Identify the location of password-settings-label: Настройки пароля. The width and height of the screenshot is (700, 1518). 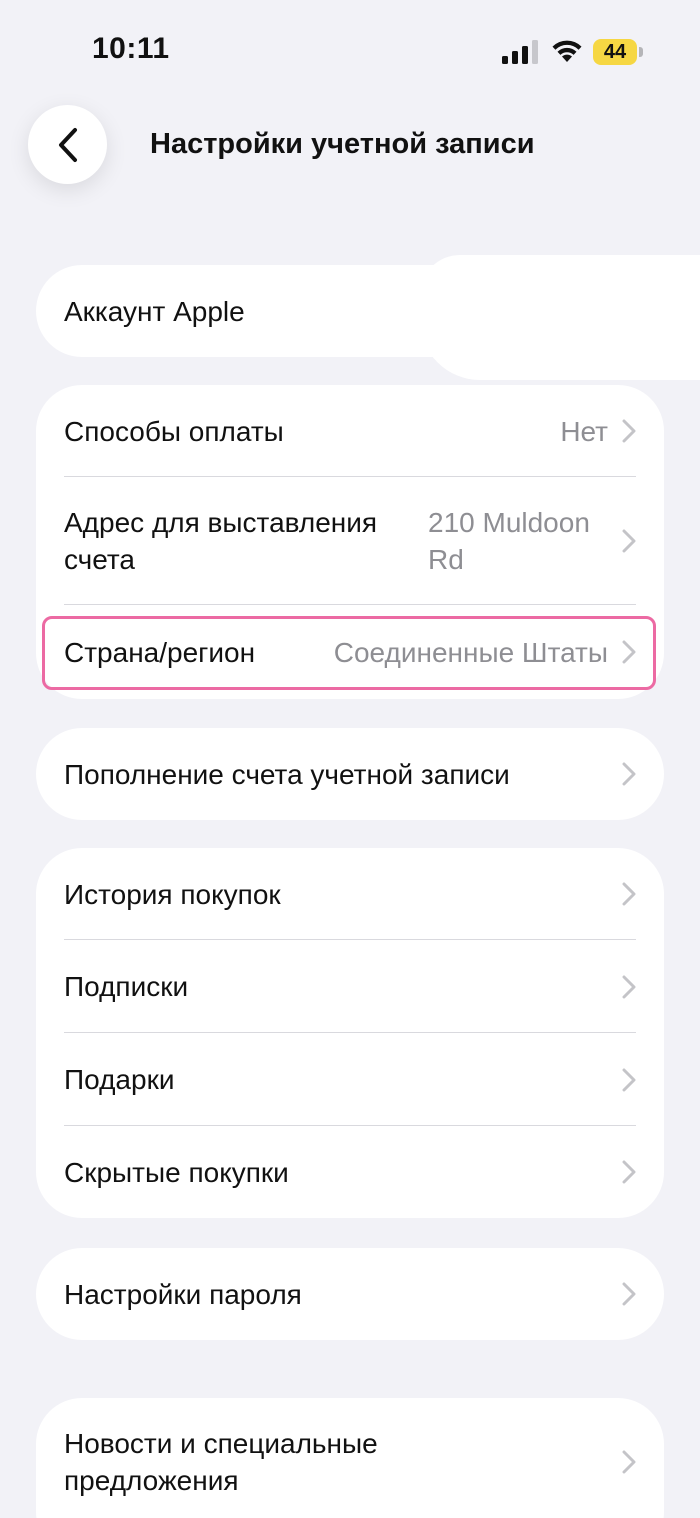
(183, 1294).